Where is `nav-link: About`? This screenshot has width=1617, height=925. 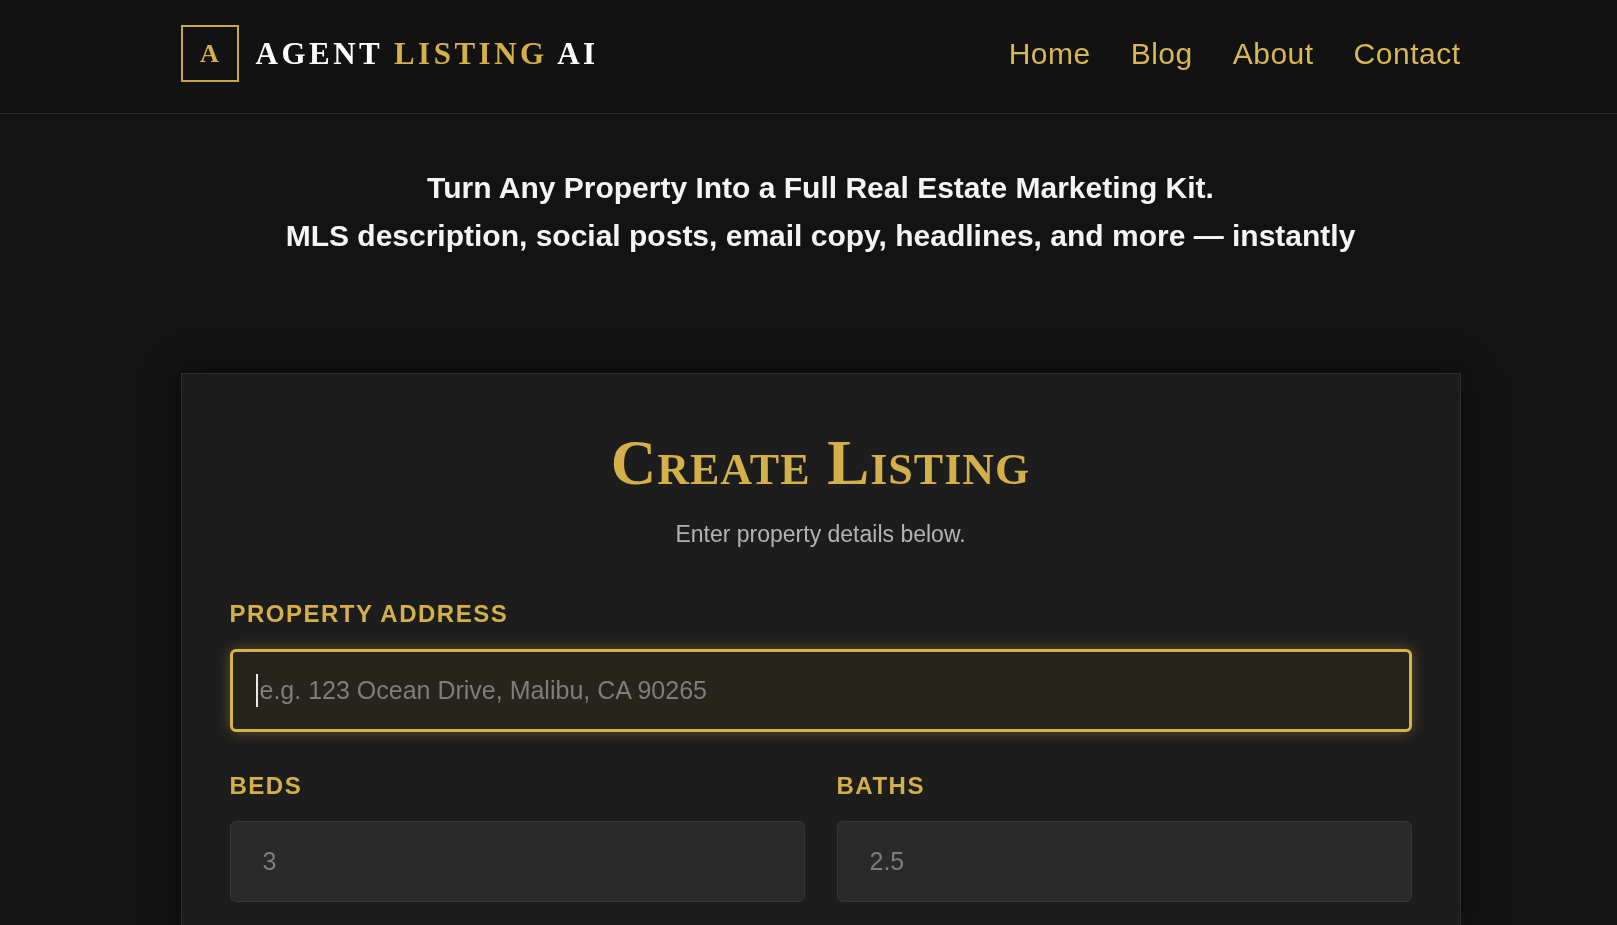
nav-link: About is located at coordinates (1273, 53).